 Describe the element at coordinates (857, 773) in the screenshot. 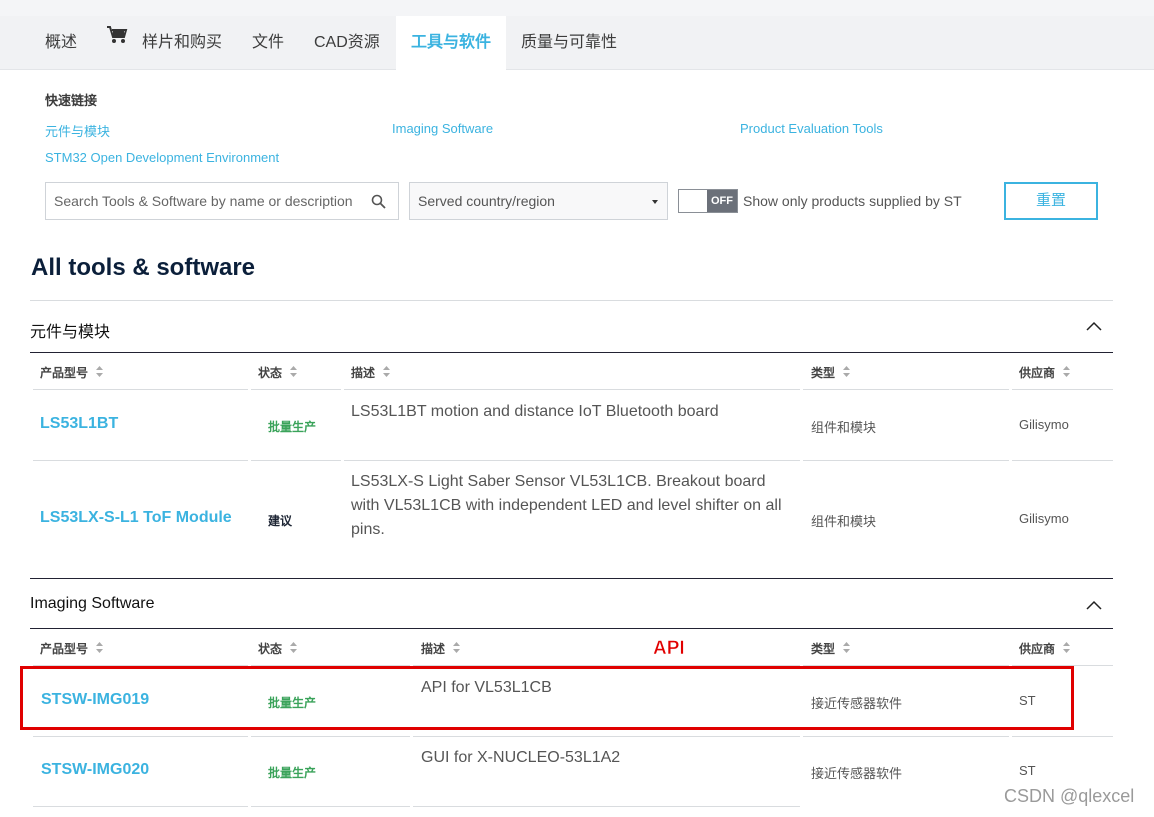

I see `table-row-type: 接近传感器软件` at that location.